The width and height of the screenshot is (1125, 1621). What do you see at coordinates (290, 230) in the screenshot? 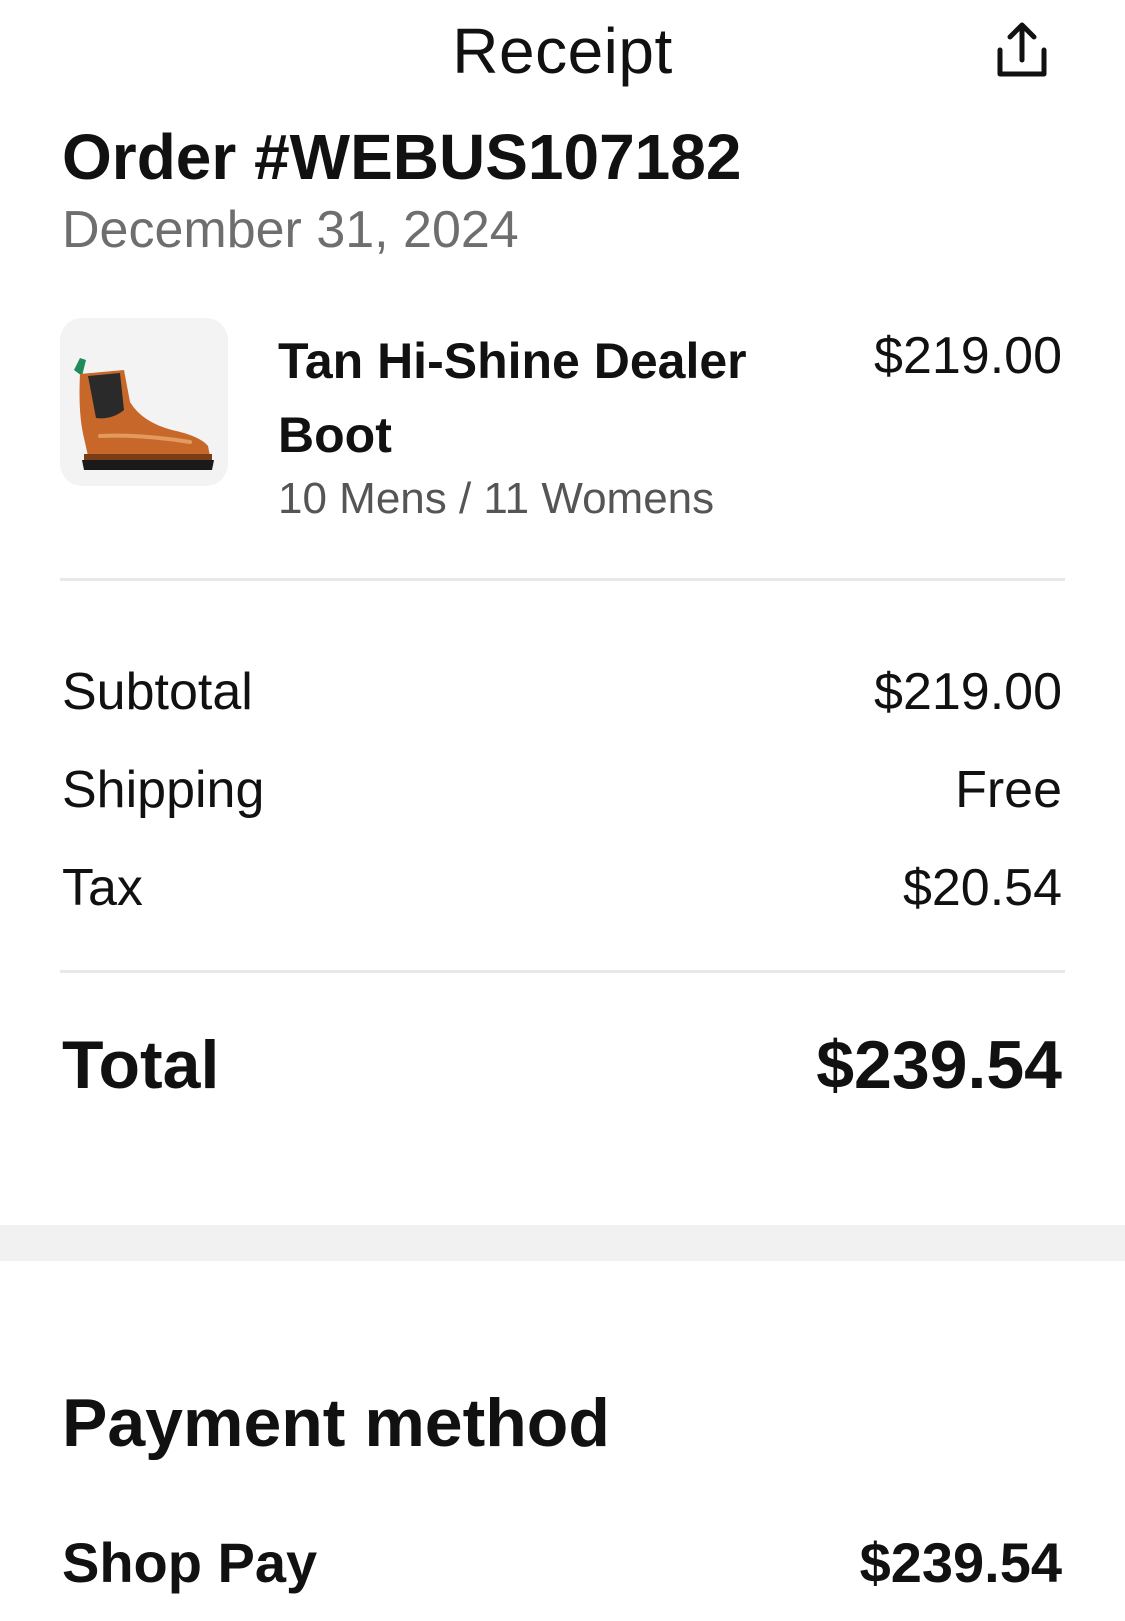
I see `order-date: December 31, 2024` at bounding box center [290, 230].